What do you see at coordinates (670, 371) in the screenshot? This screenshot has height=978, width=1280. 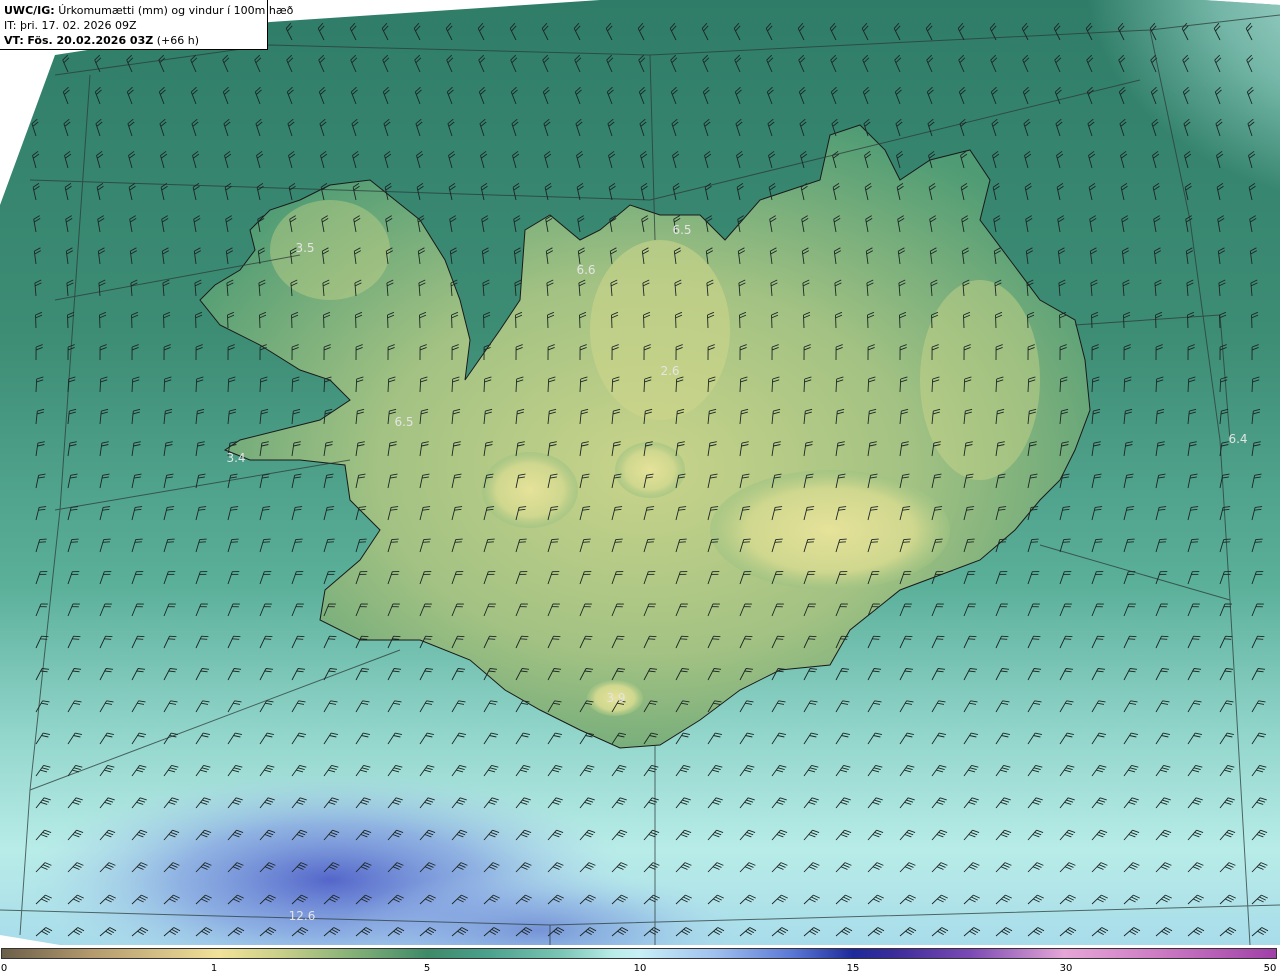 I see `precip-label-central-north: 2.6` at bounding box center [670, 371].